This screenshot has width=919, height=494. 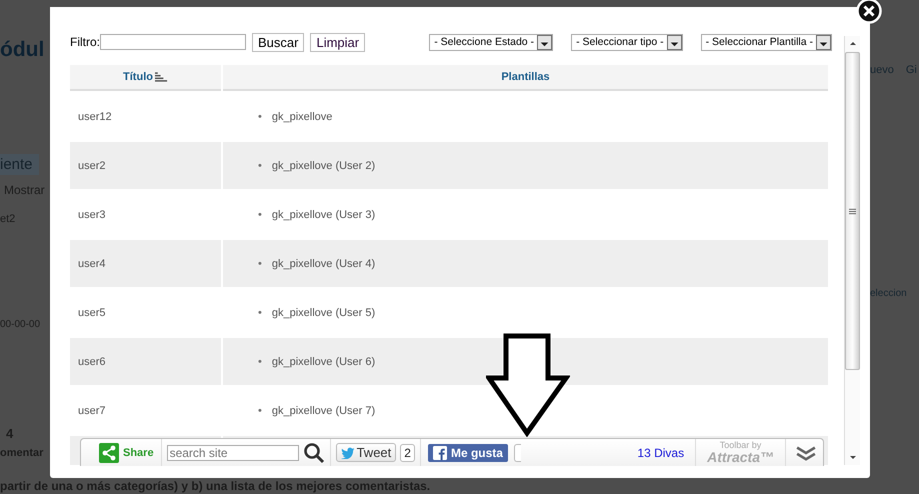 What do you see at coordinates (888, 293) in the screenshot?
I see `page-text: eleccion` at bounding box center [888, 293].